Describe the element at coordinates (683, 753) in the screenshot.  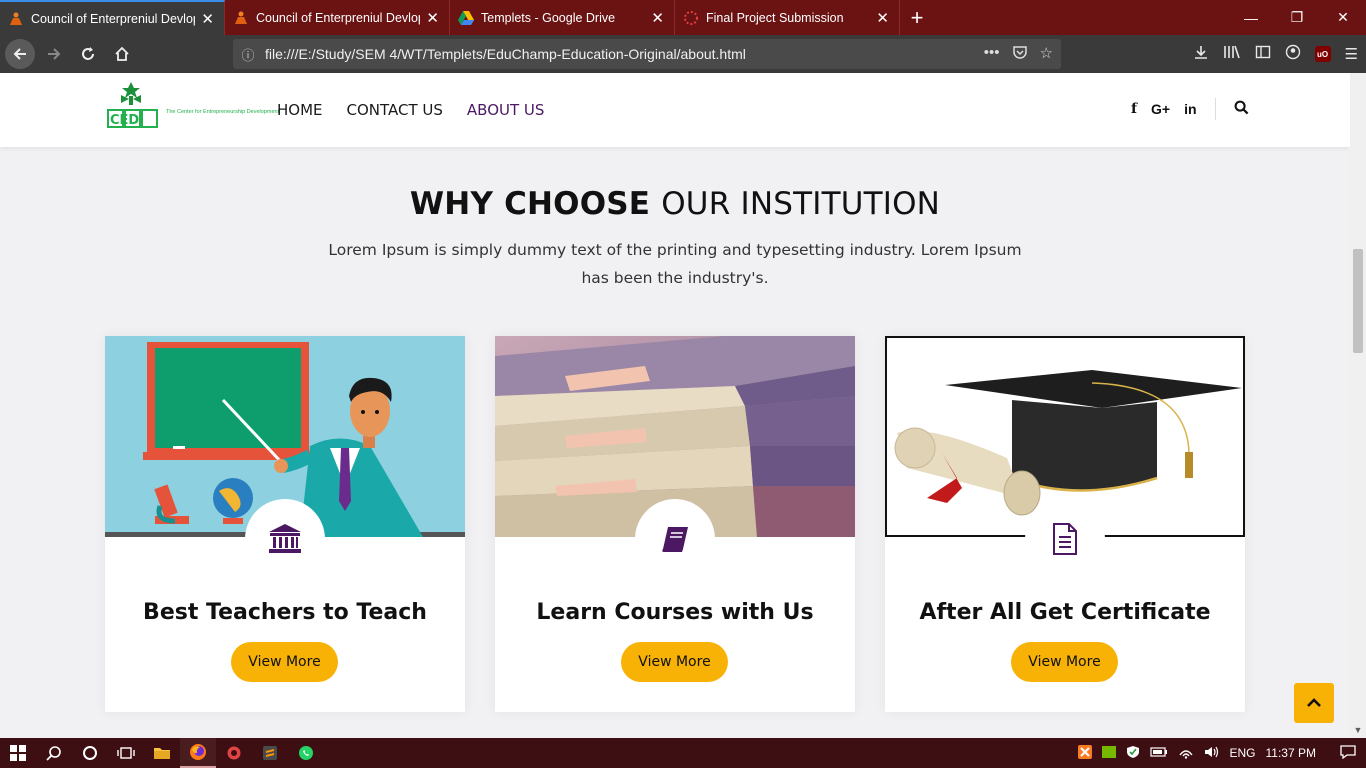
I see `windows-taskbar: ENG 11:37 PM` at that location.